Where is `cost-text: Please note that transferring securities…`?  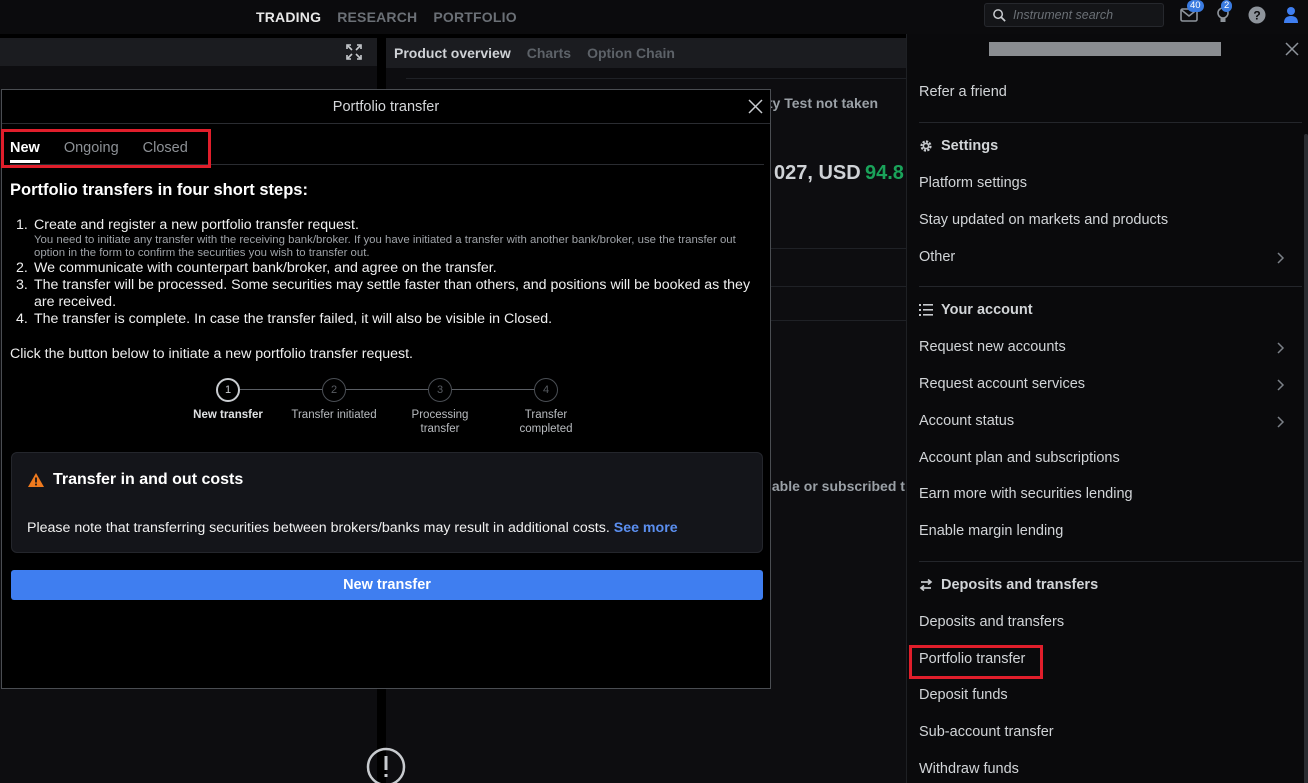
cost-text: Please note that transferring securities… is located at coordinates (318, 528).